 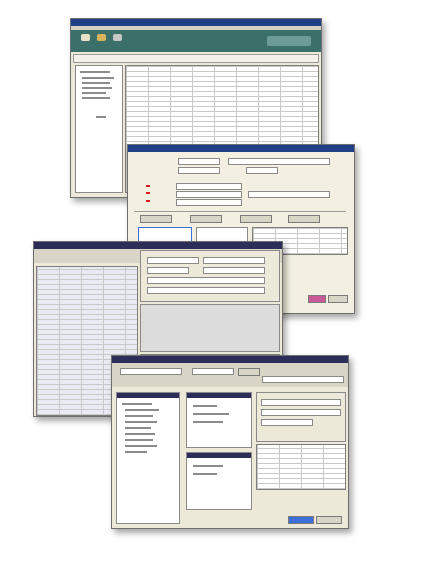 I want to click on search-button, so click(x=249, y=372).